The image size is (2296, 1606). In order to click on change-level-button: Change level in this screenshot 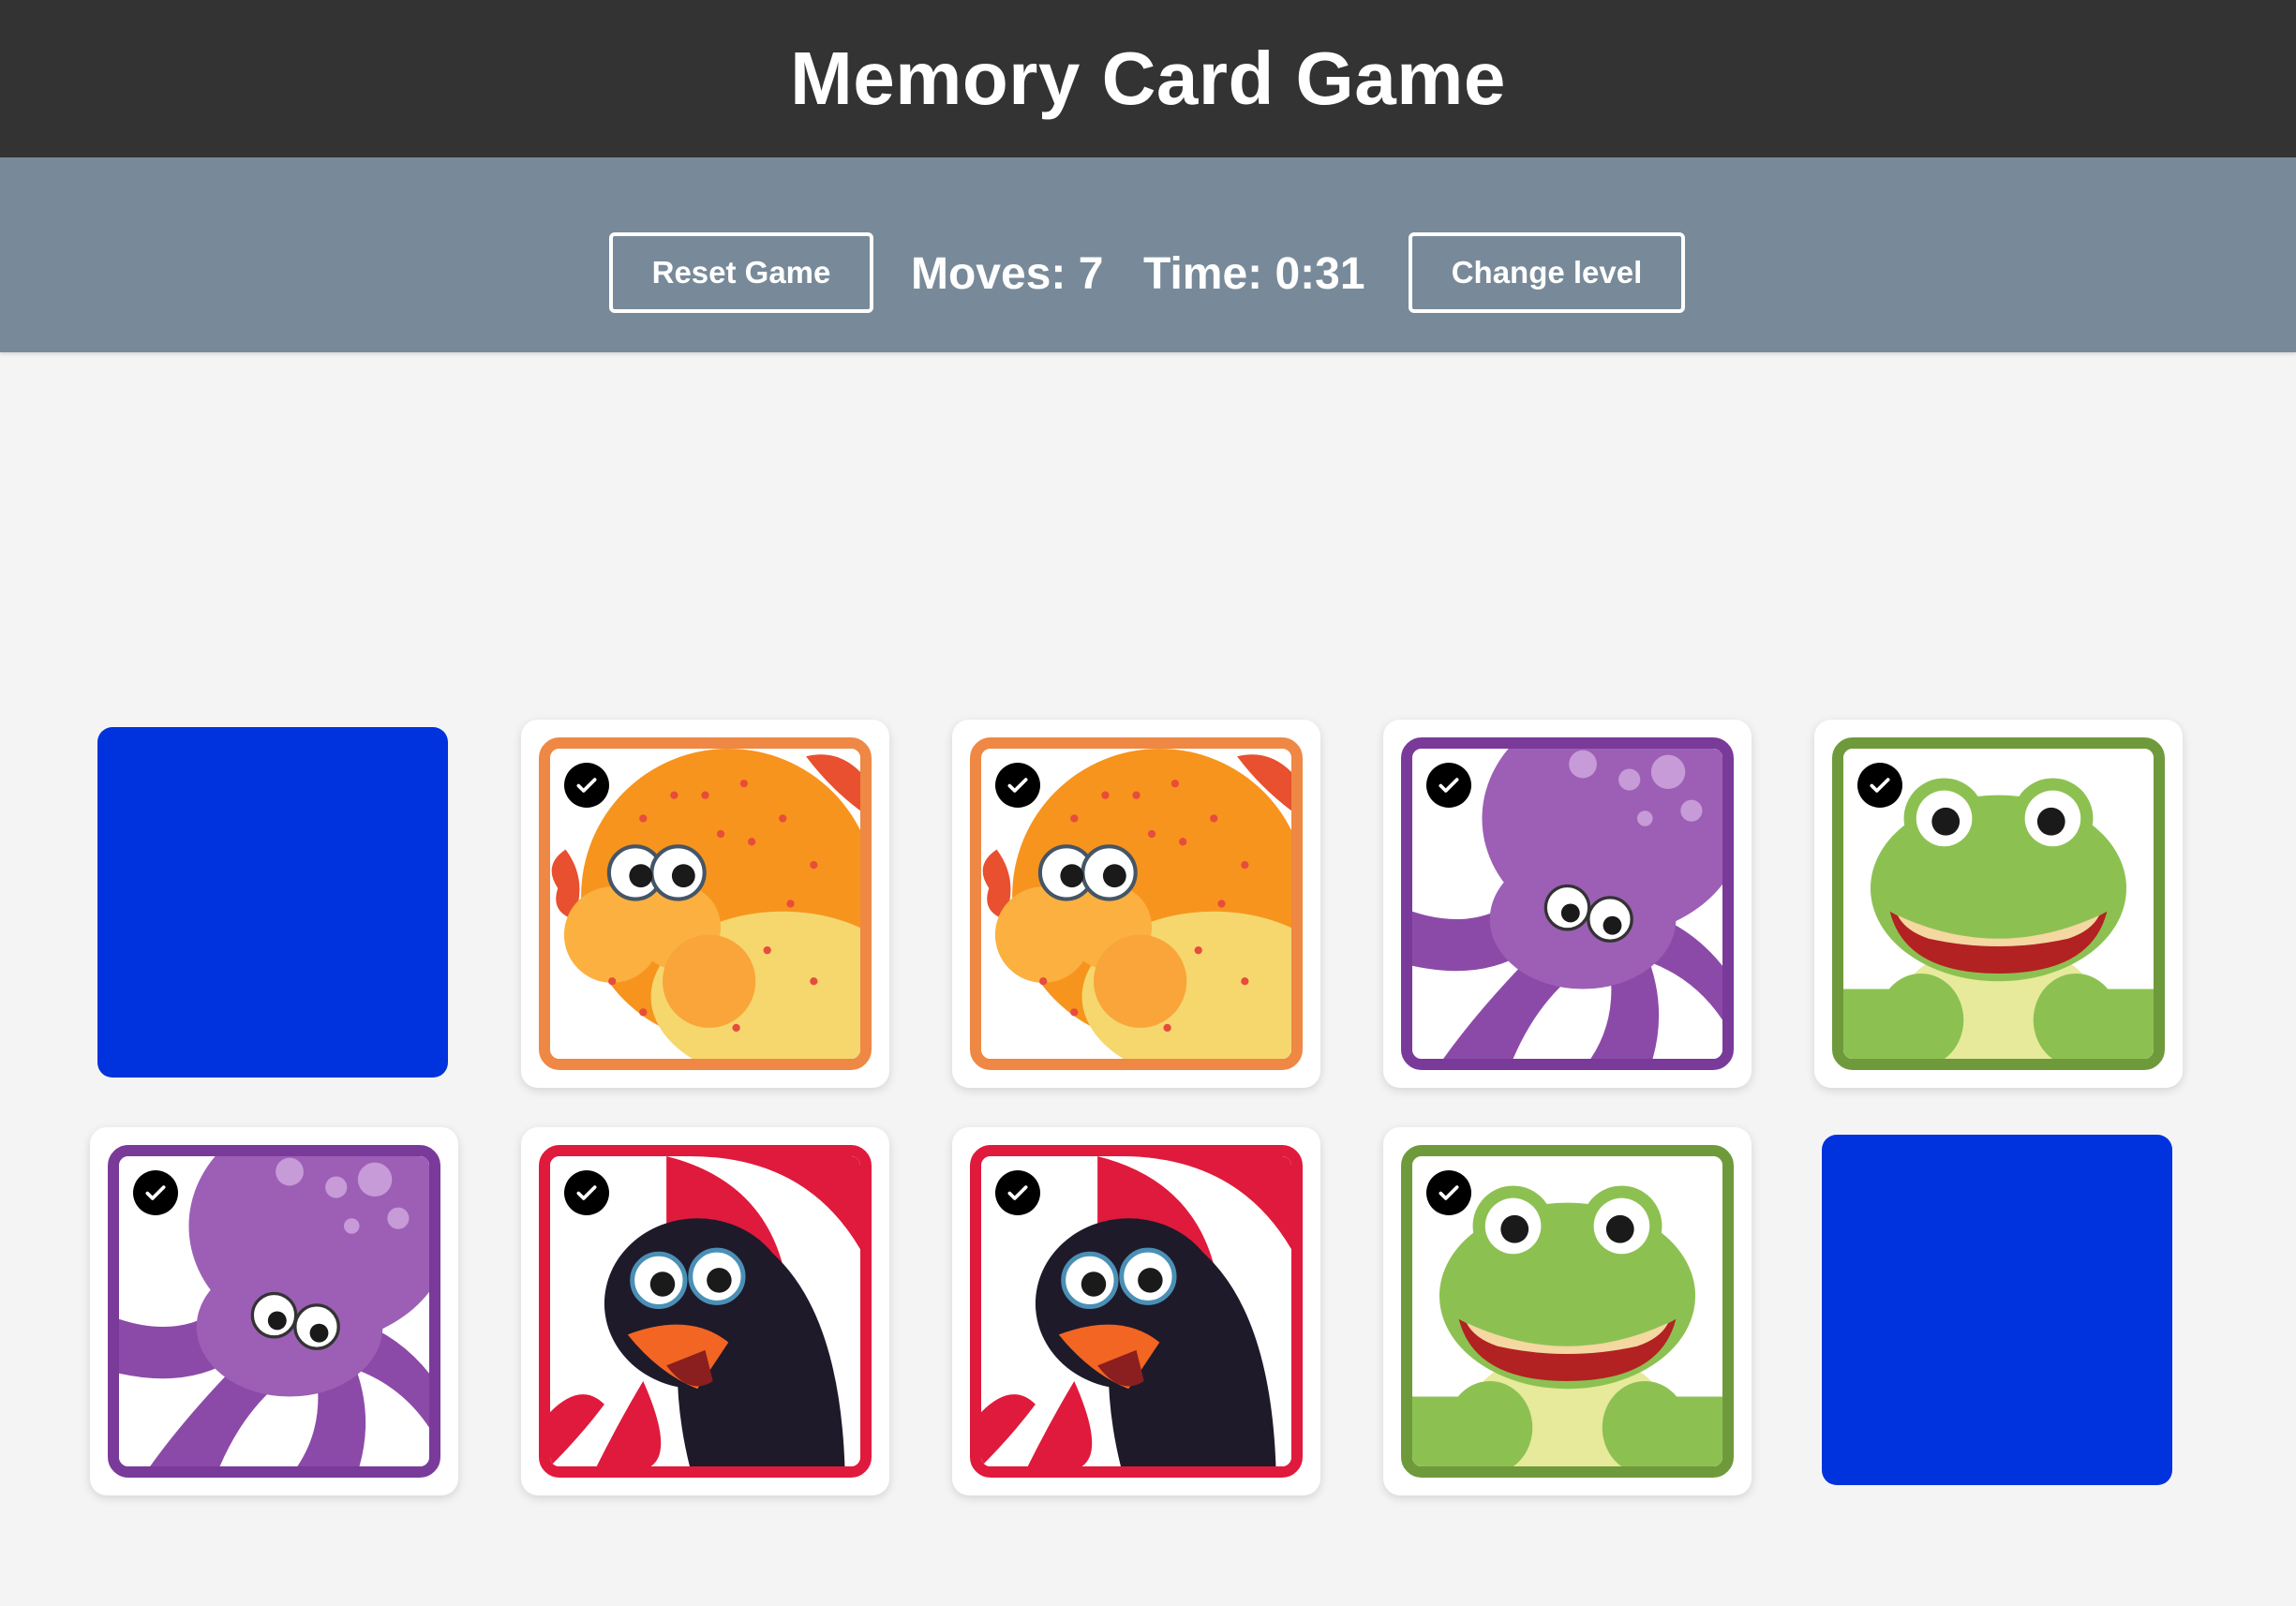, I will do `click(1547, 272)`.